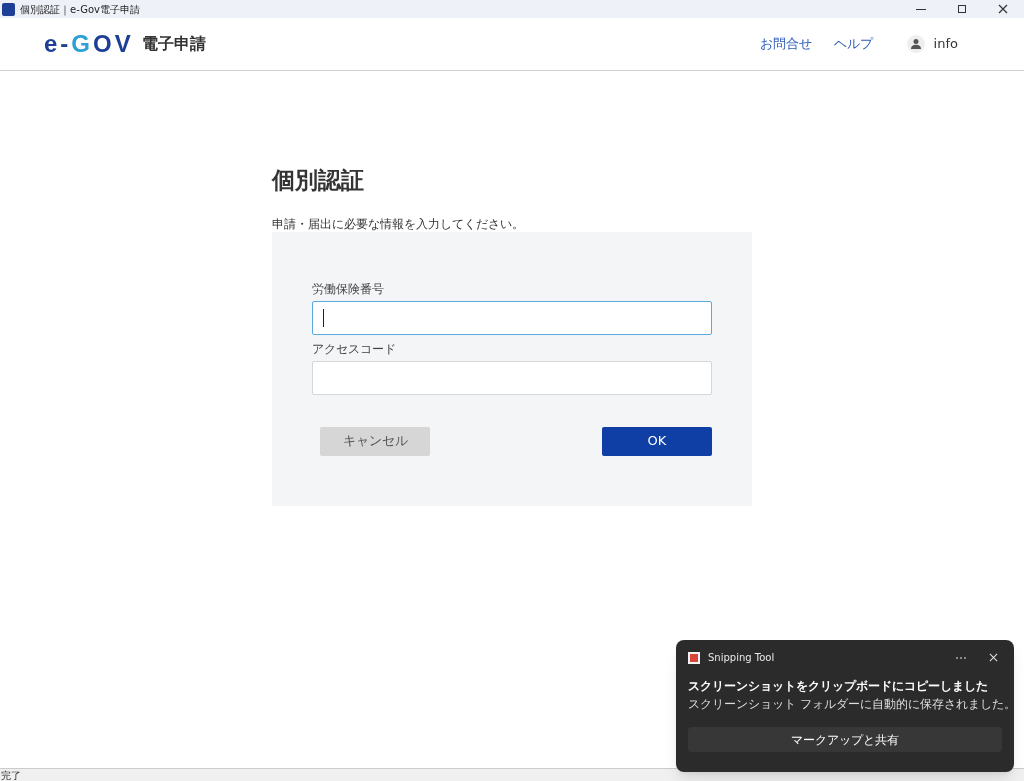 The height and width of the screenshot is (781, 1024). I want to click on field-label: アクセスコード, so click(354, 349).